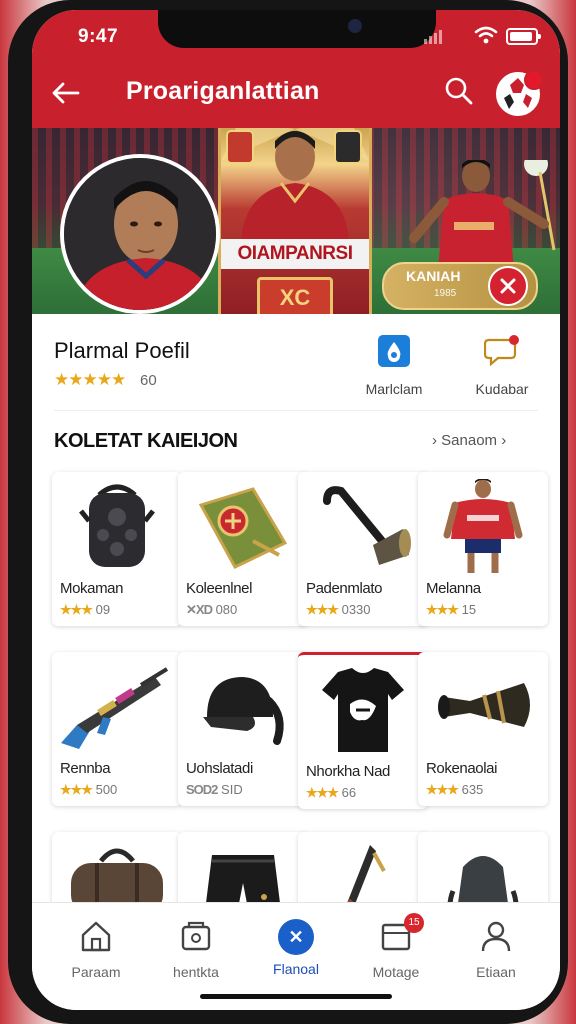 The width and height of the screenshot is (576, 1024). What do you see at coordinates (445, 293) in the screenshot?
I see `pill-subtitle: 1985` at bounding box center [445, 293].